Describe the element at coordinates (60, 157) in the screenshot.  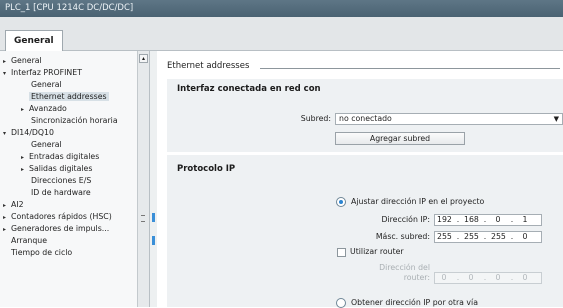
I see `nav-item-digital-inputs: ▸ Entradas digitales` at that location.